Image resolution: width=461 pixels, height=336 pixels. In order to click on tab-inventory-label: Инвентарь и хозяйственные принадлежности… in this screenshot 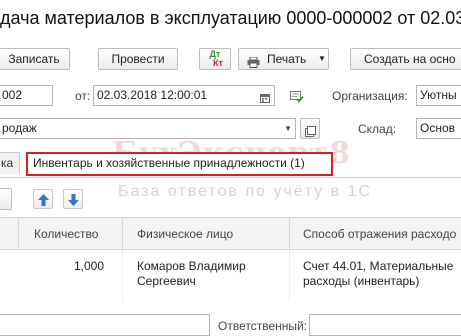, I will do `click(169, 163)`.